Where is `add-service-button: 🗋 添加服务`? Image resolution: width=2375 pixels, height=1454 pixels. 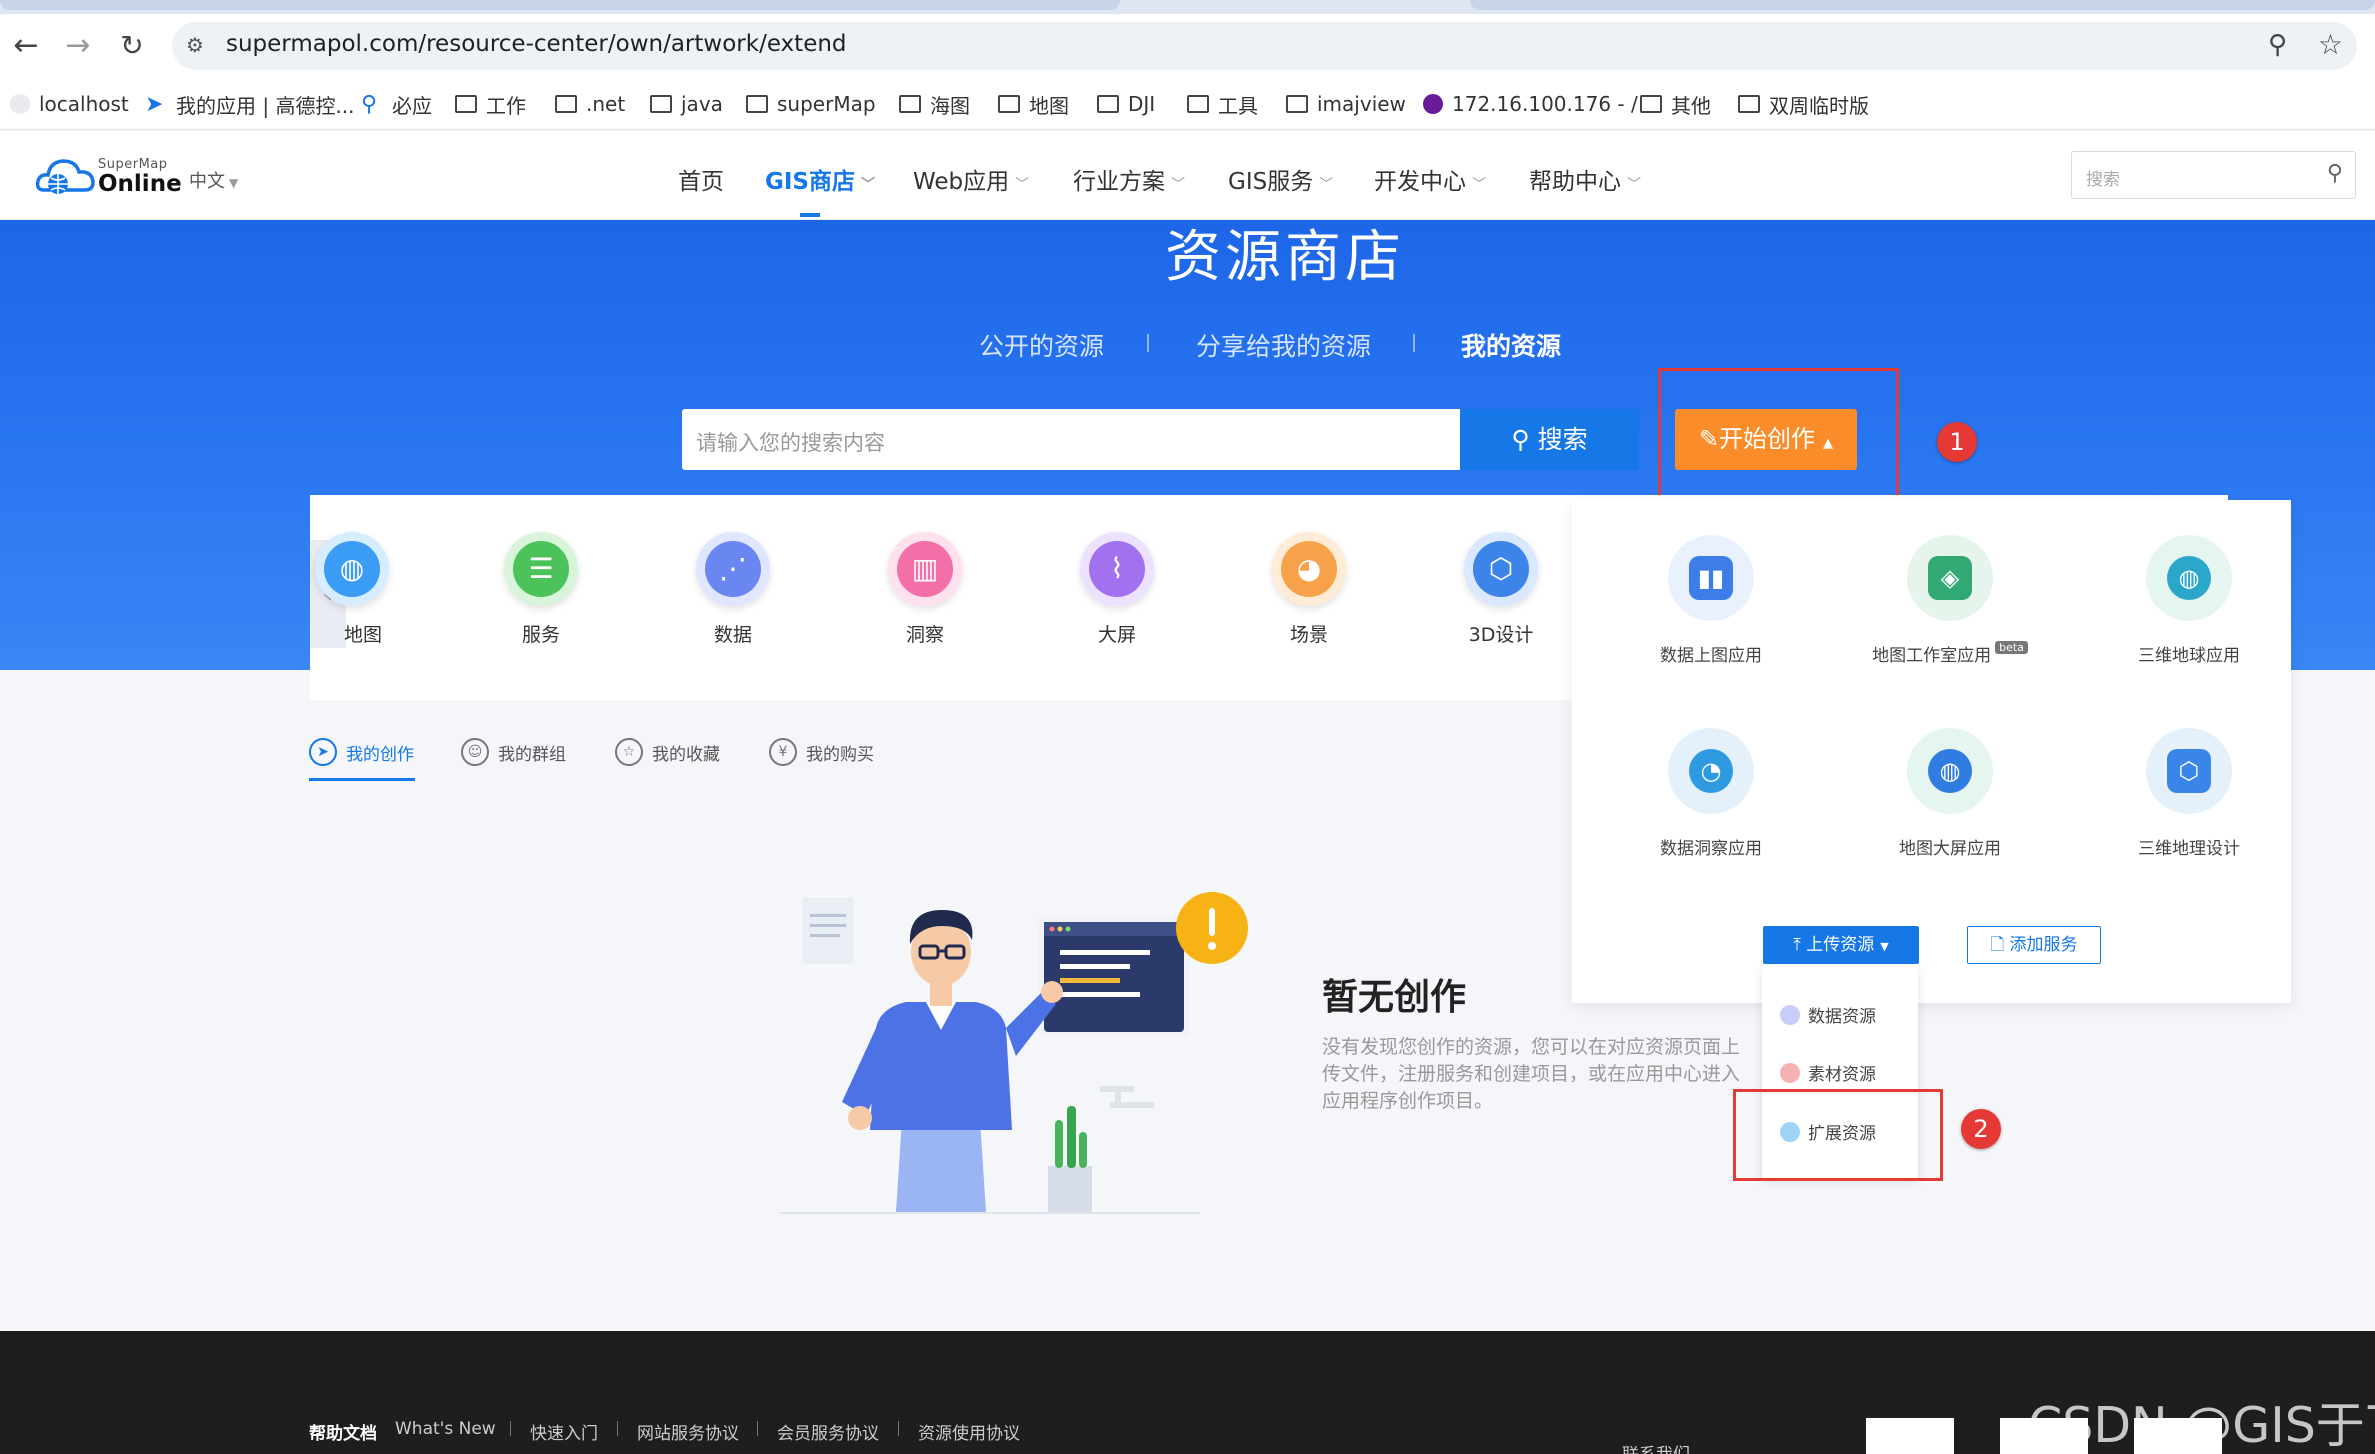
add-service-button: 🗋 添加服务 is located at coordinates (2034, 945).